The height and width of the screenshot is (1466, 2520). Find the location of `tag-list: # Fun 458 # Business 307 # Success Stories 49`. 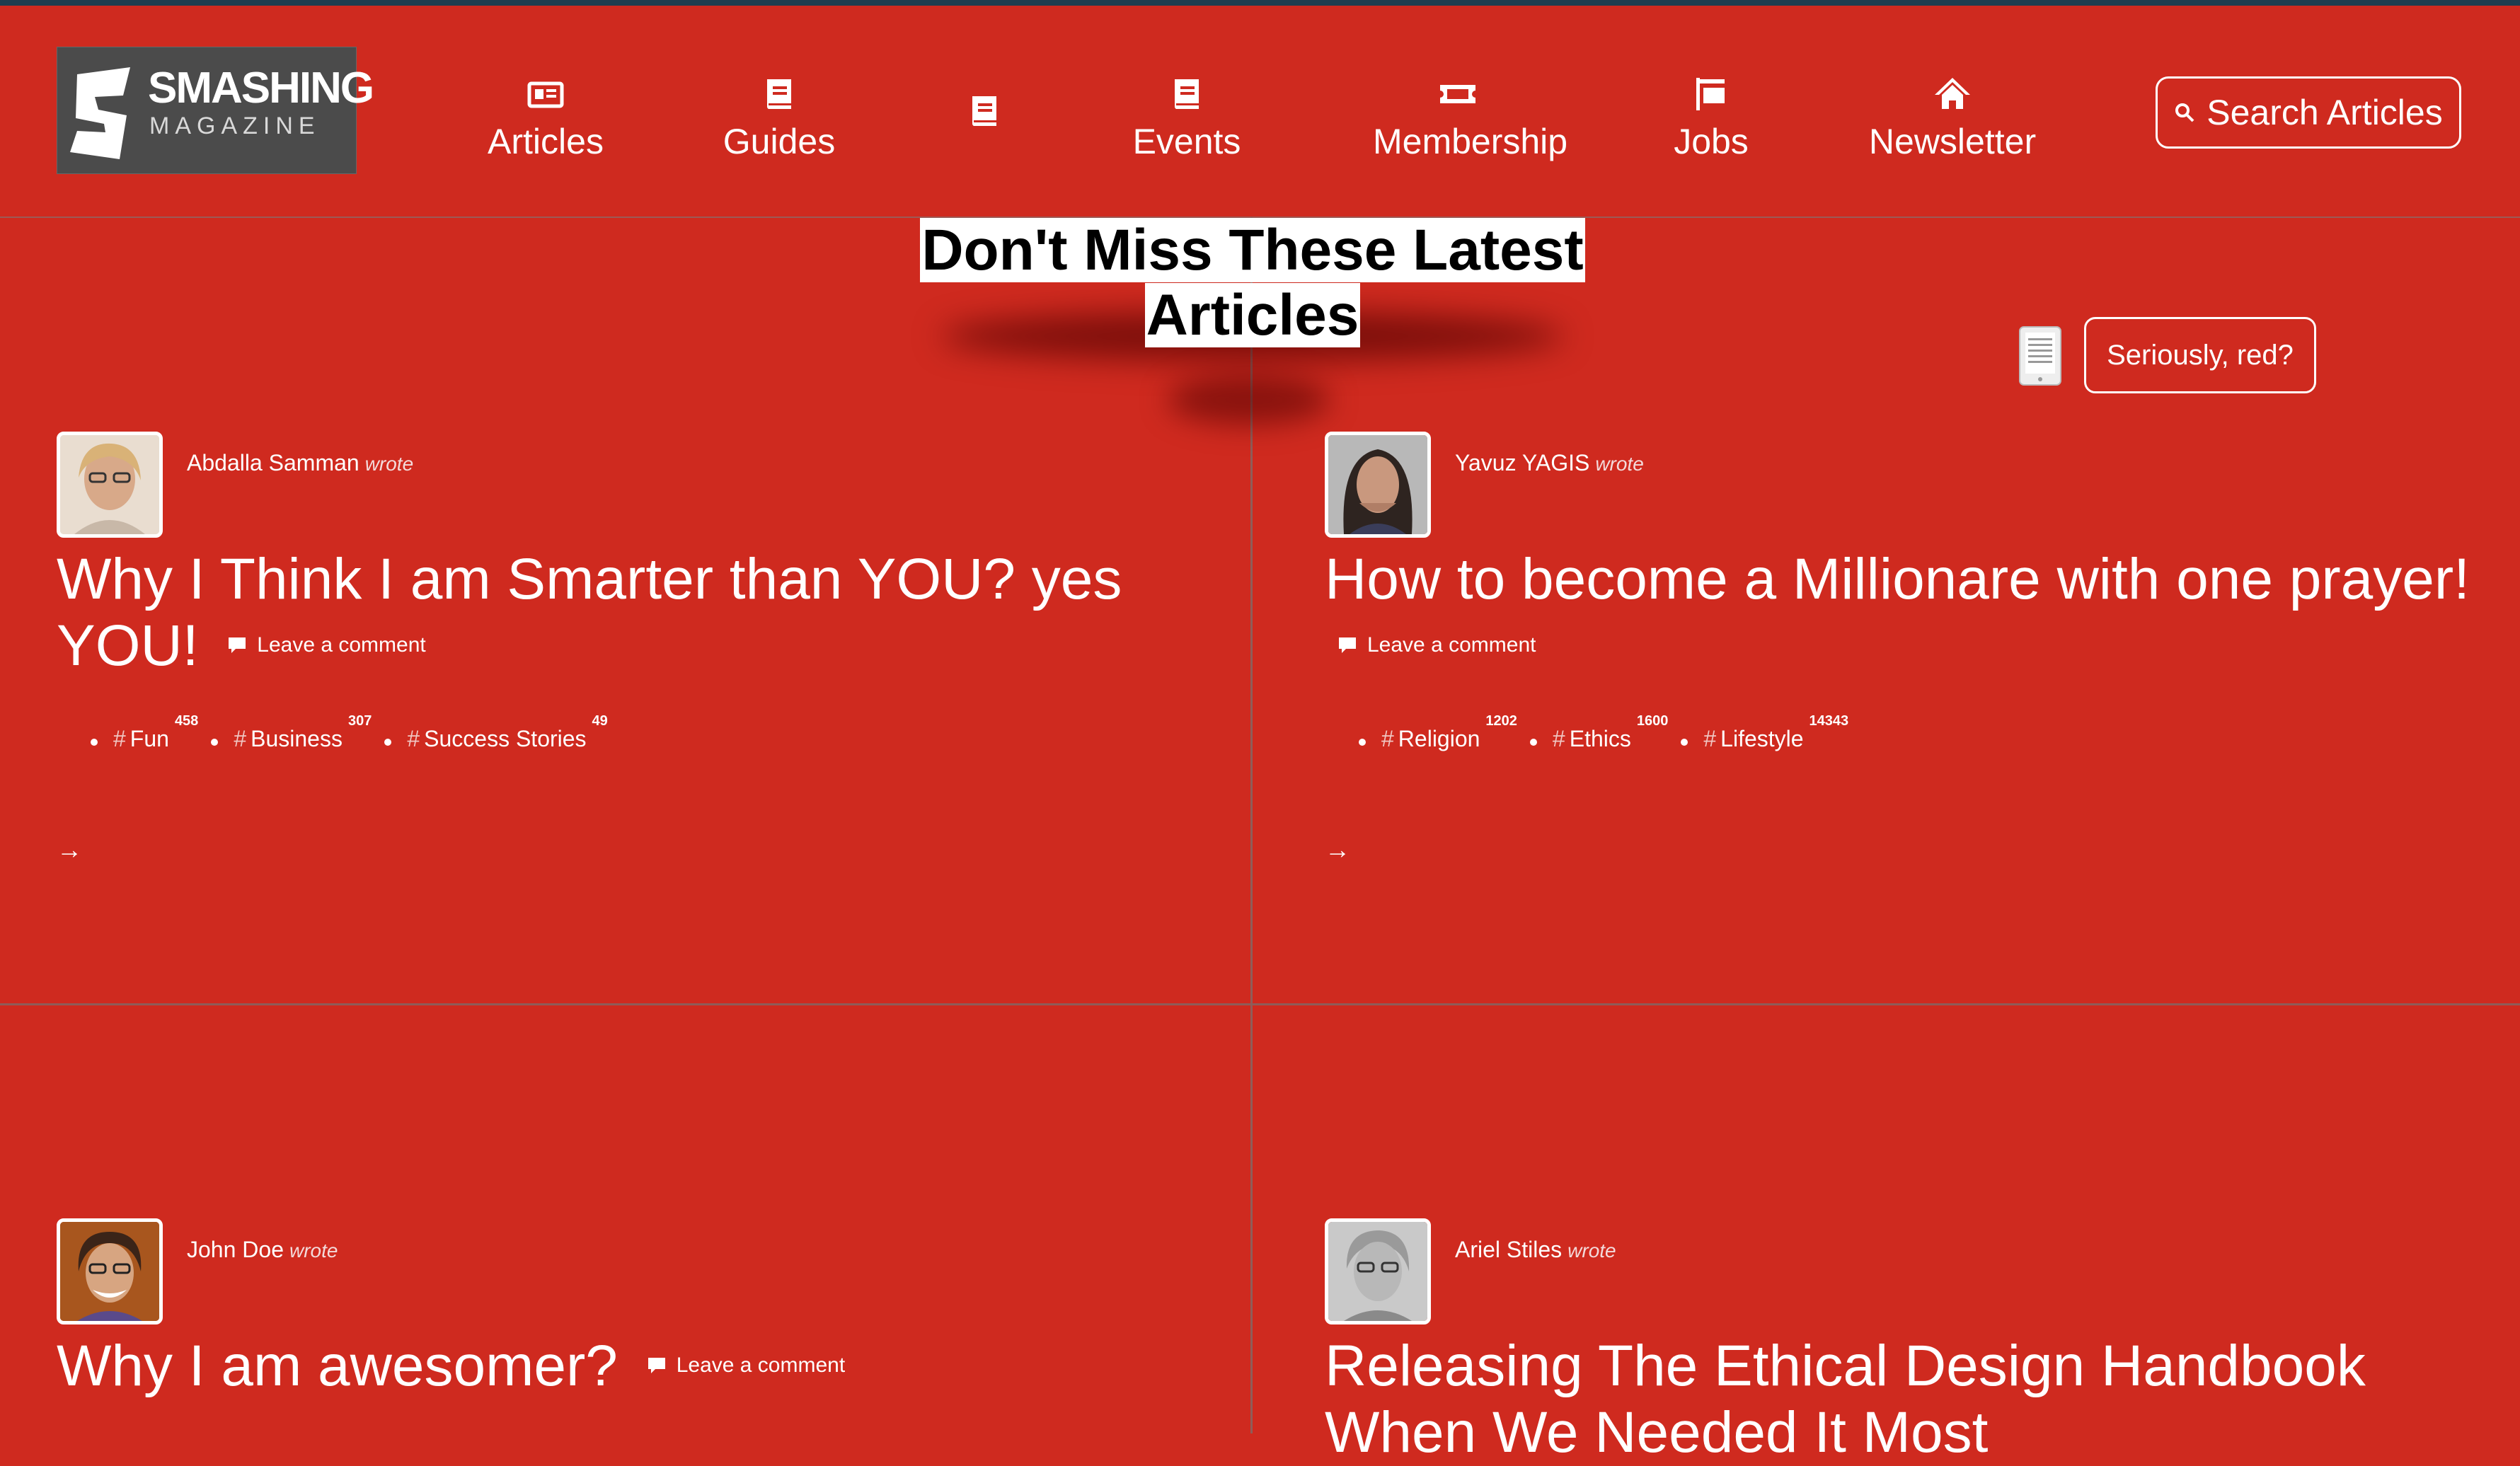

tag-list: # Fun 458 # Business 307 # Success Stories 49 is located at coordinates (350, 732).